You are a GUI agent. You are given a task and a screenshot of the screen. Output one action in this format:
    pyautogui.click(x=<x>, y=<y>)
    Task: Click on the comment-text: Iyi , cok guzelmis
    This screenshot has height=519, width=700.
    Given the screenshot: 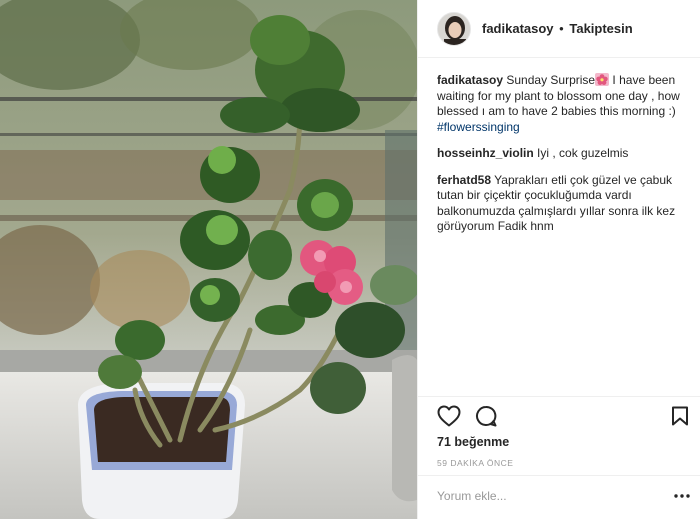 What is the action you would take?
    pyautogui.click(x=583, y=153)
    